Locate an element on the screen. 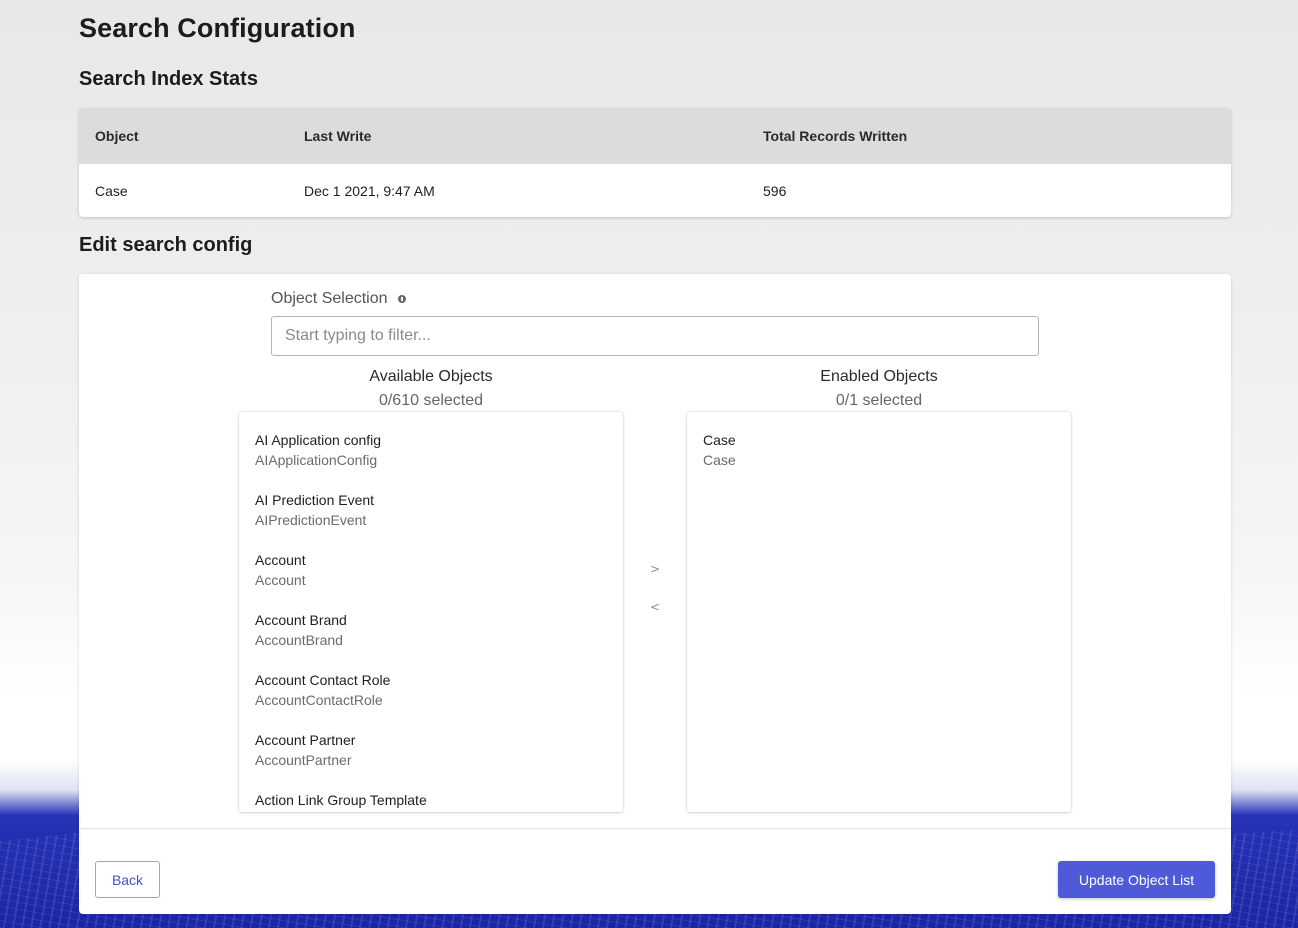  cell-total-records: 596 is located at coordinates (775, 190).